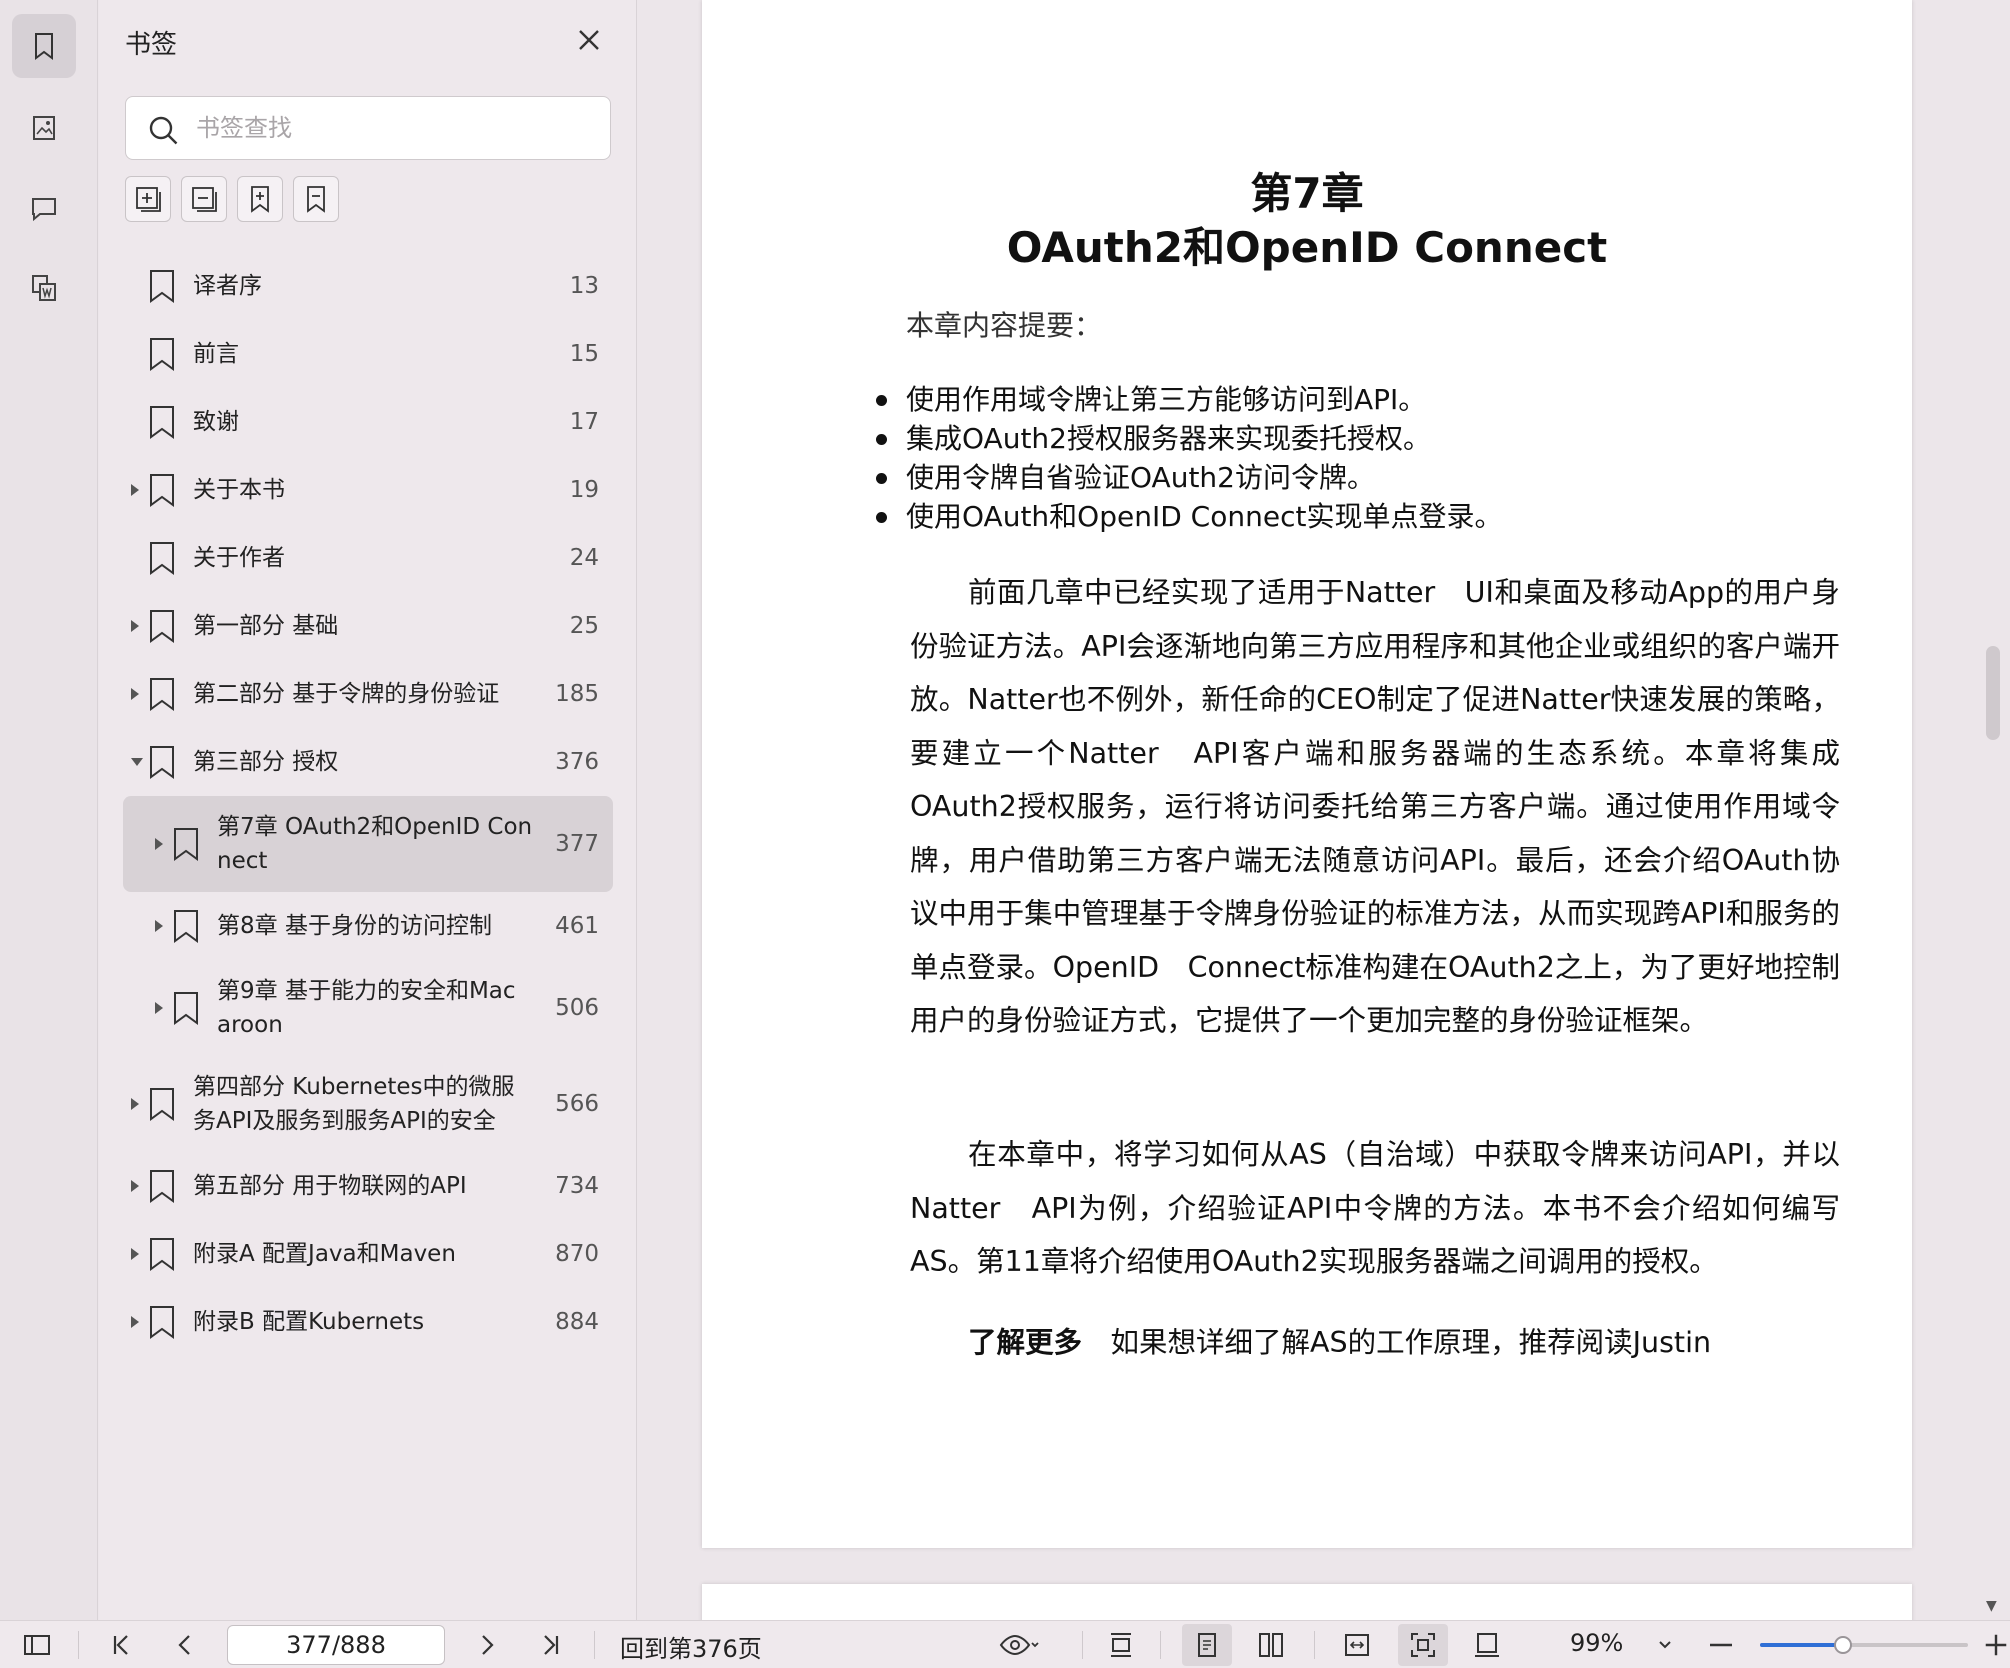 Image resolution: width=2010 pixels, height=1668 pixels. Describe the element at coordinates (1019, 1645) in the screenshot. I see `reading-mode-button` at that location.